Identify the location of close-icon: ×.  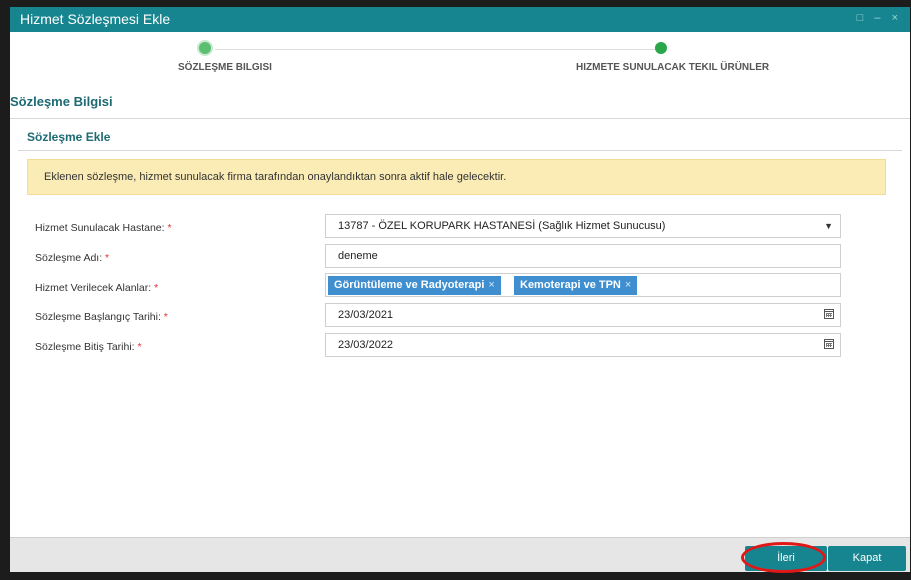
(897, 18).